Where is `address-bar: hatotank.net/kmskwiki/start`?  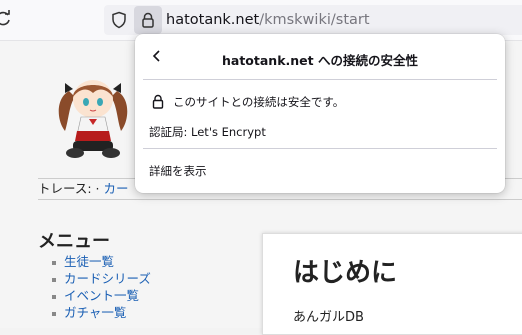
address-bar: hatotank.net/kmskwiki/start is located at coordinates (313, 20).